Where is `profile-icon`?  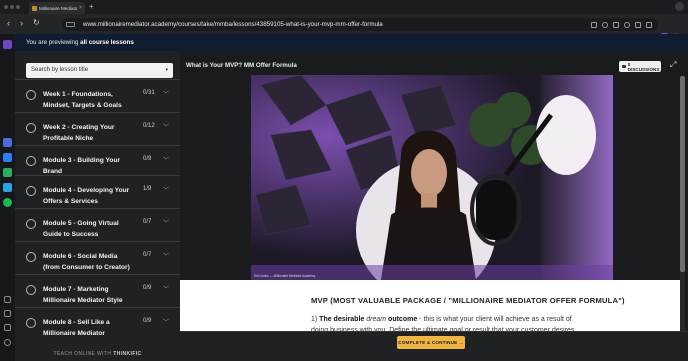
profile-icon is located at coordinates (679, 6).